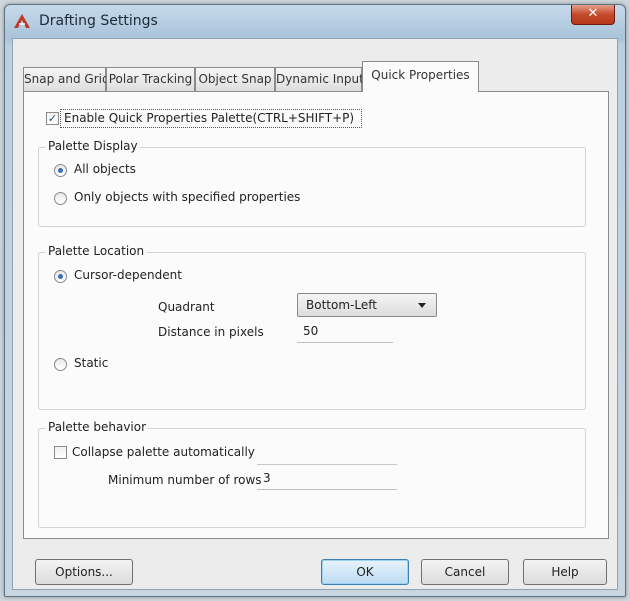 Image resolution: width=630 pixels, height=601 pixels. I want to click on tab-label: Polar Tracking, so click(150, 79).